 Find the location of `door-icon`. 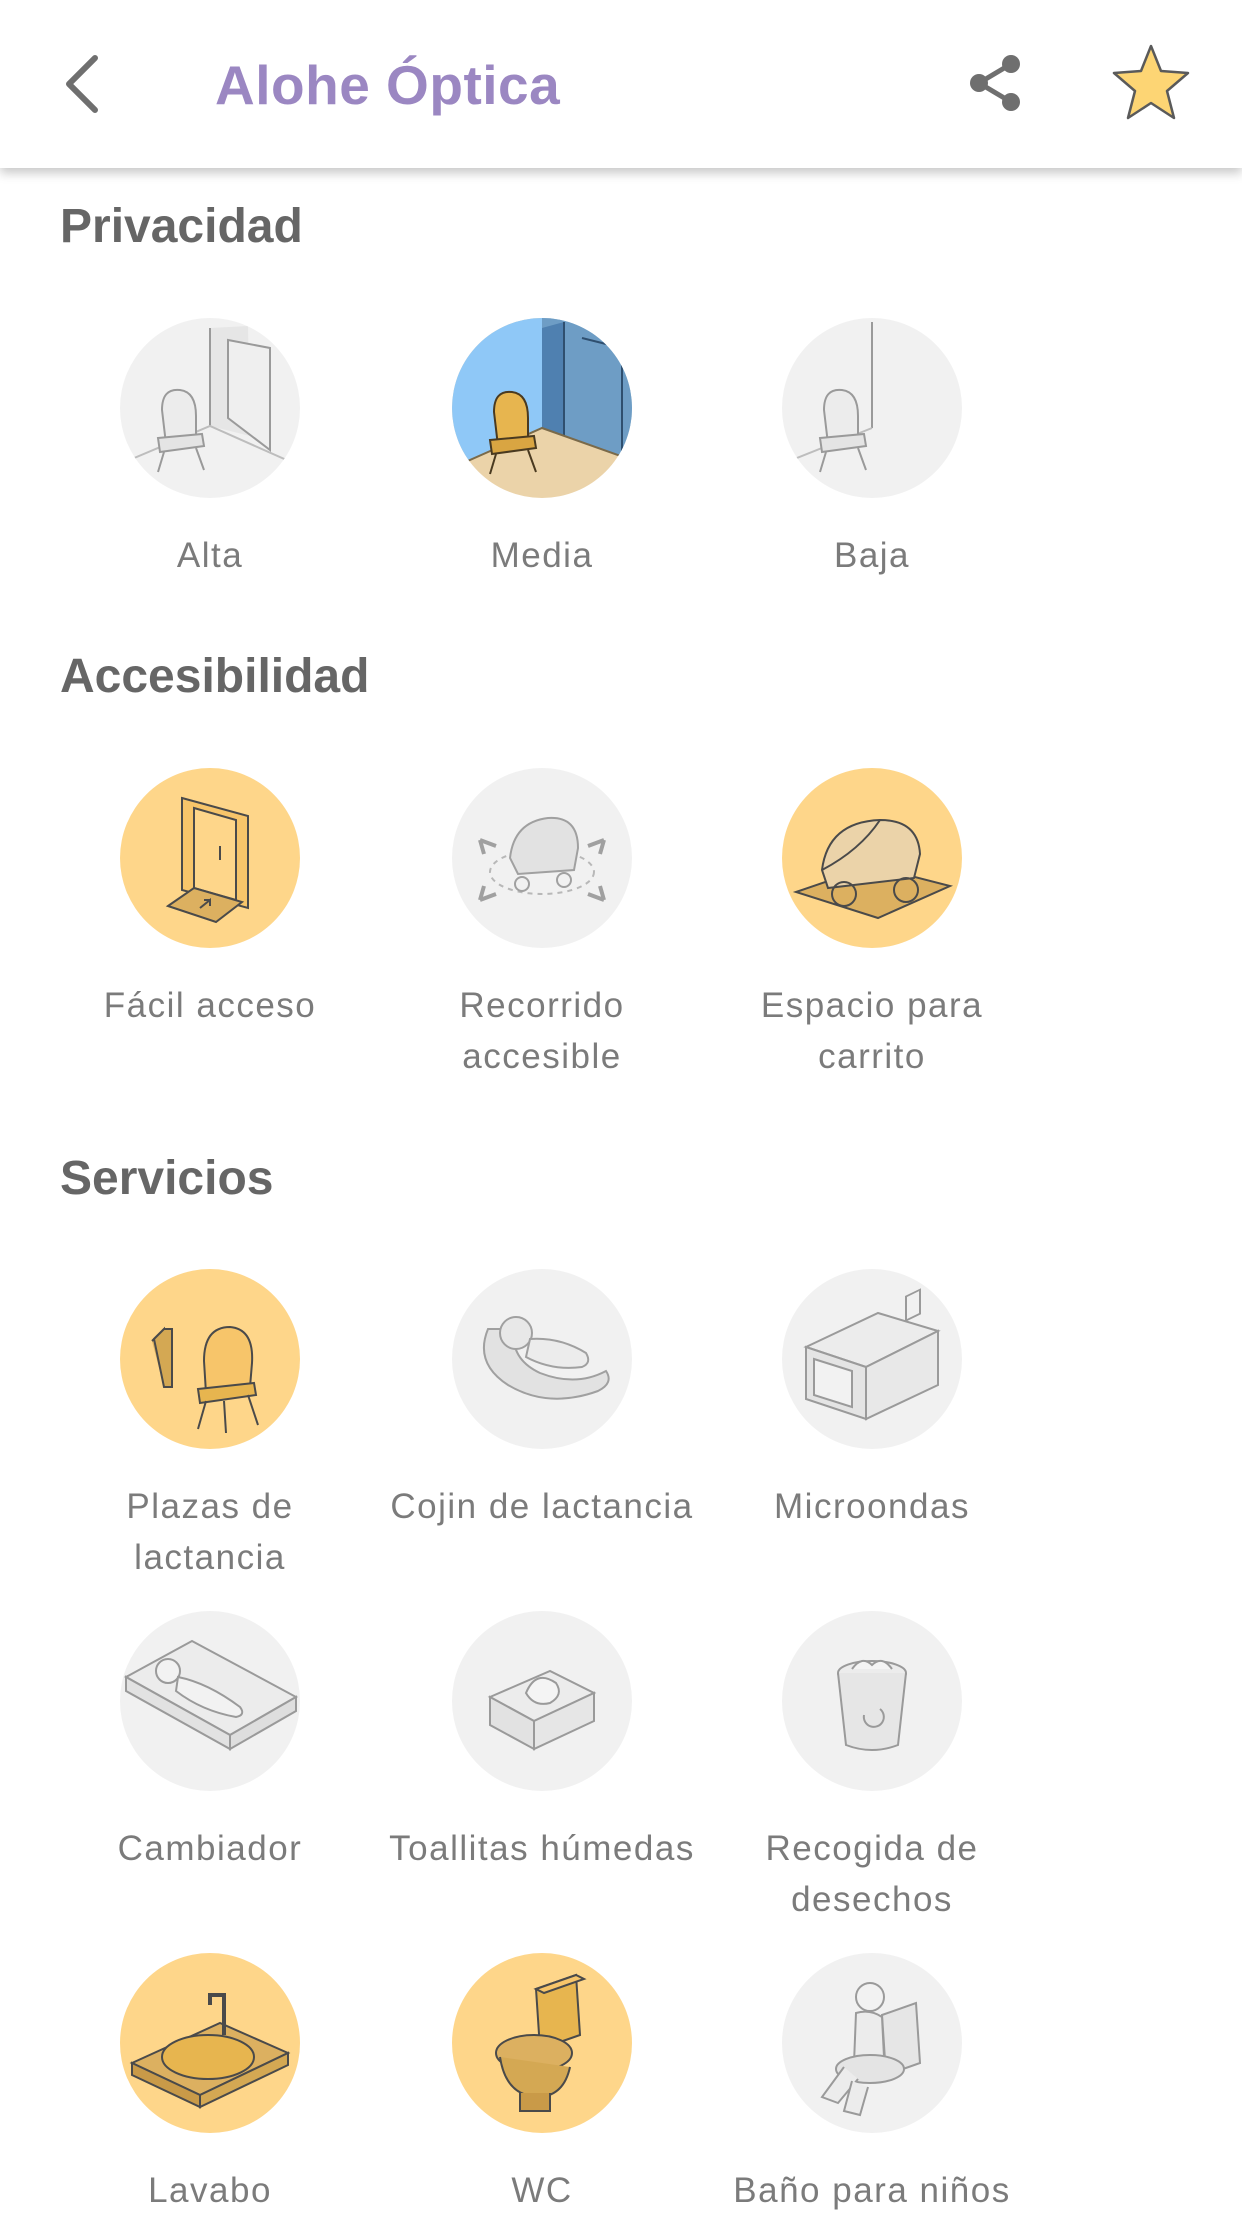

door-icon is located at coordinates (207, 860).